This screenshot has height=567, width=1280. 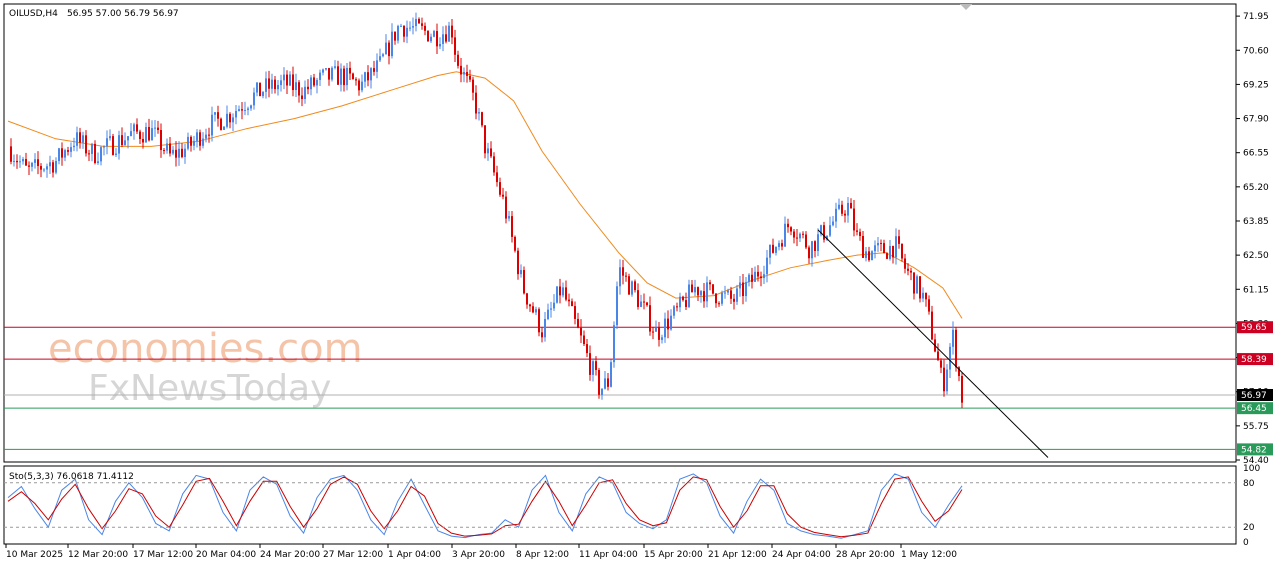 I want to click on watermark-economies: economies.com, so click(x=205, y=349).